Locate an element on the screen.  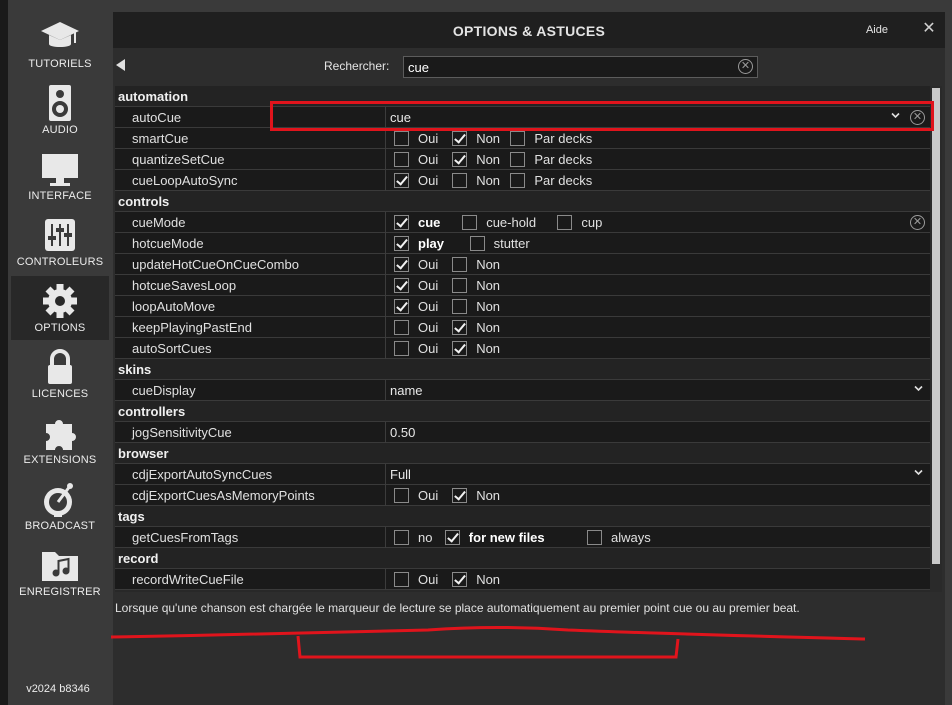
setting-value: 0.50 is located at coordinates (657, 432).